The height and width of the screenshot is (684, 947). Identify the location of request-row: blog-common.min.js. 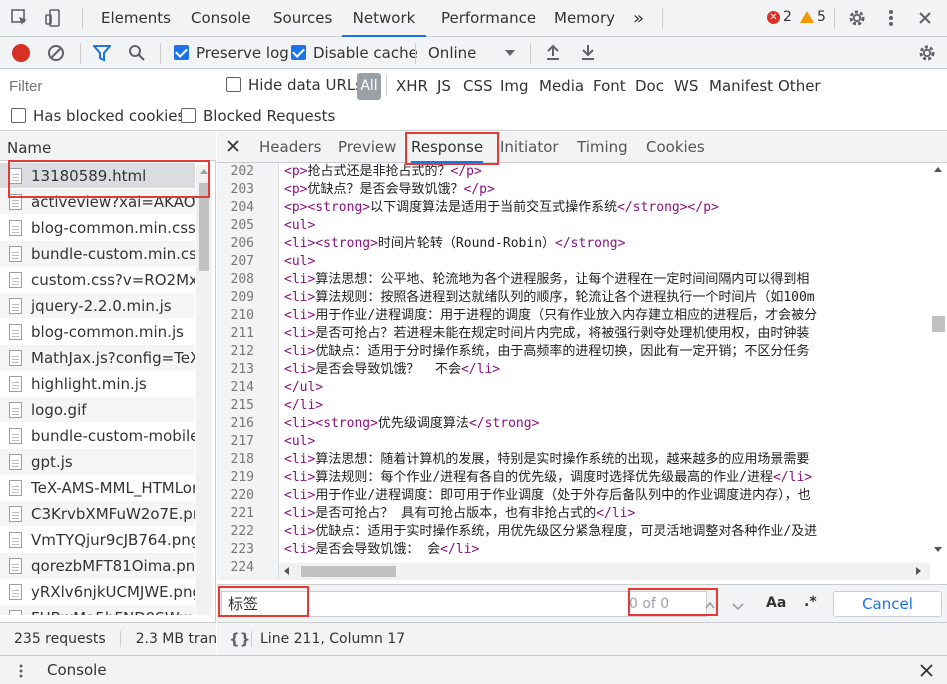
(97, 332).